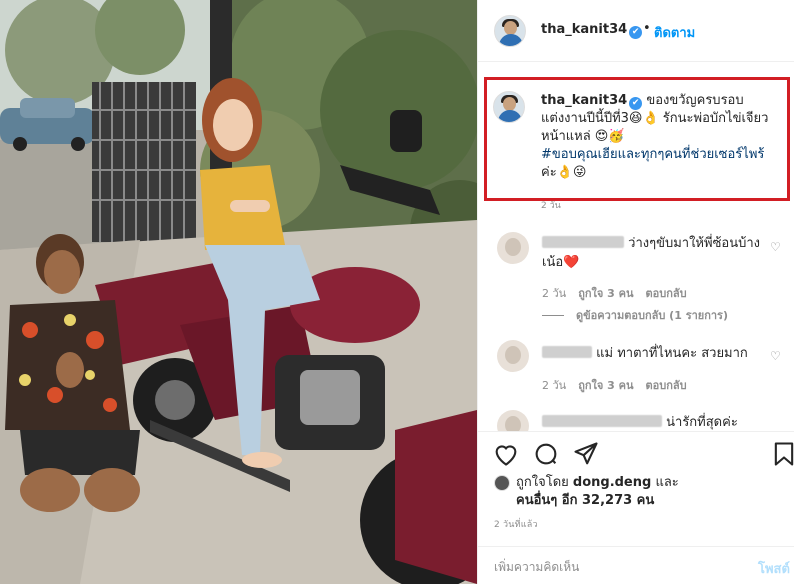 Image resolution: width=794 pixels, height=584 pixels. What do you see at coordinates (510, 31) in the screenshot?
I see `author-avatar` at bounding box center [510, 31].